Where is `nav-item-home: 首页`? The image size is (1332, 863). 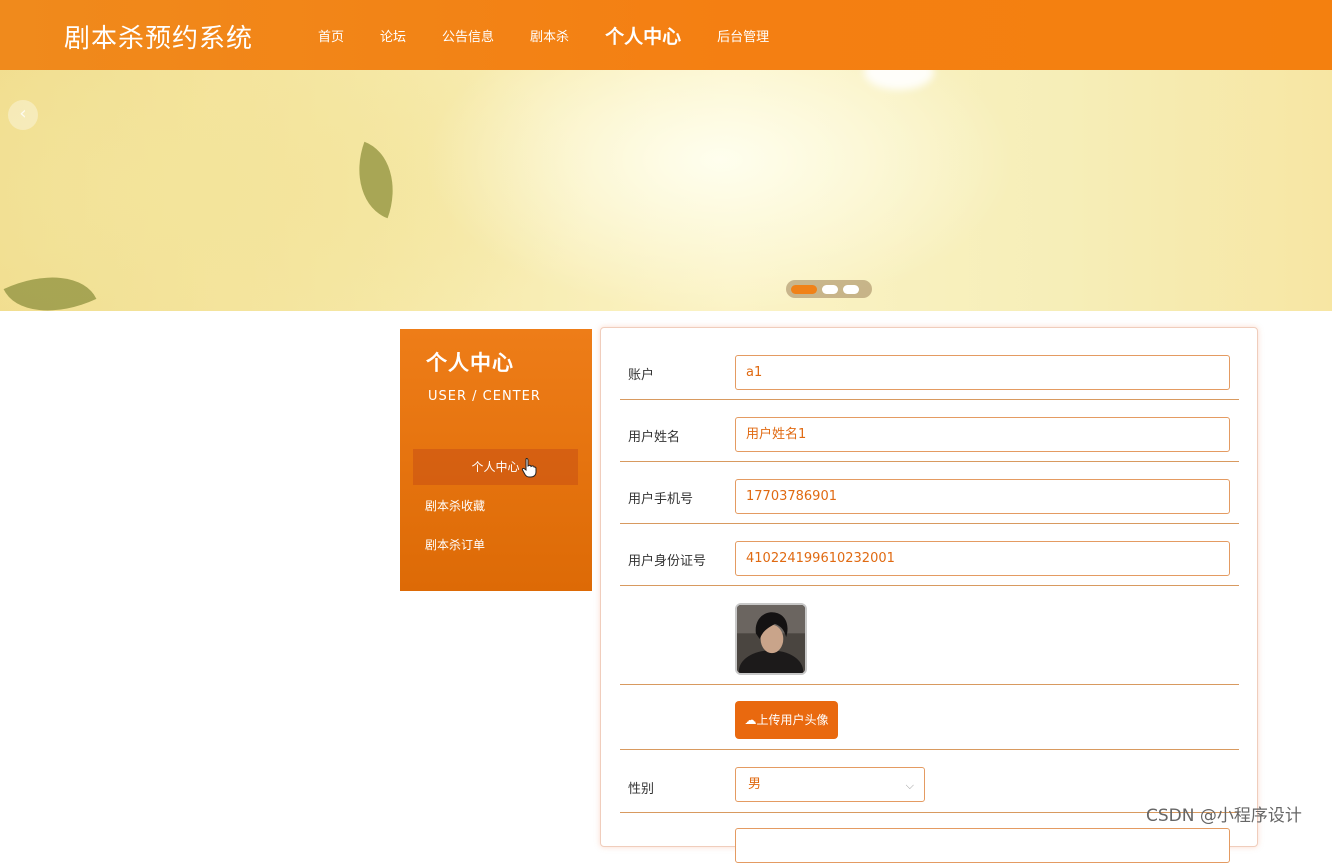
nav-item-home: 首页 is located at coordinates (331, 35).